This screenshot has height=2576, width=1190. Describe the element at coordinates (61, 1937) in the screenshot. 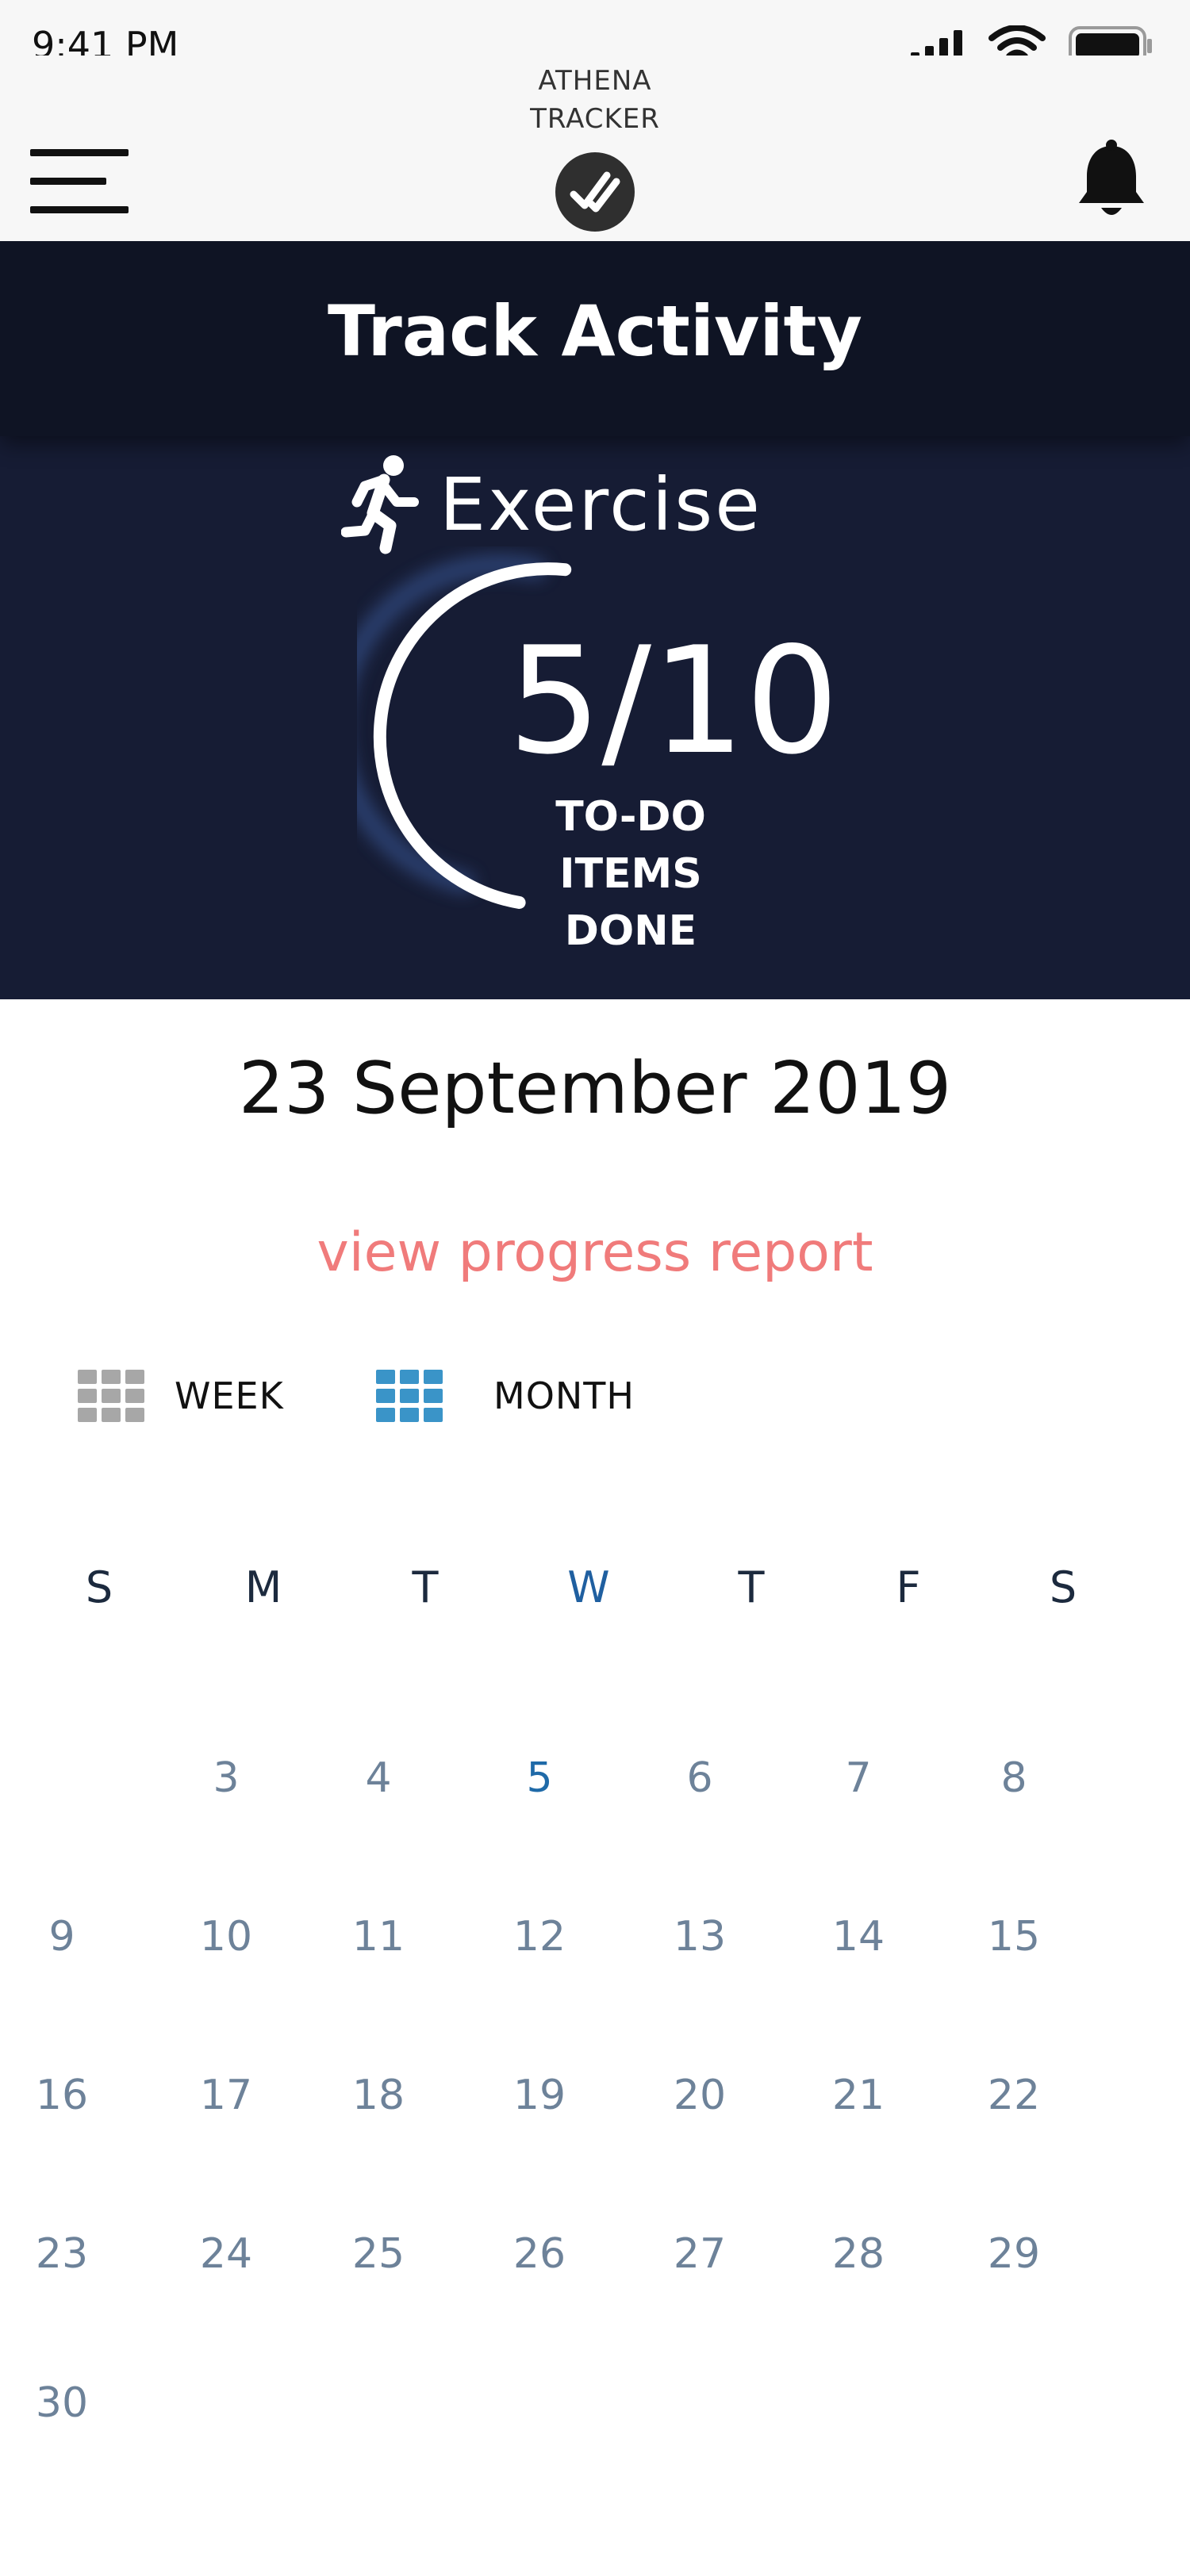

I see `calendar-day: 9` at that location.